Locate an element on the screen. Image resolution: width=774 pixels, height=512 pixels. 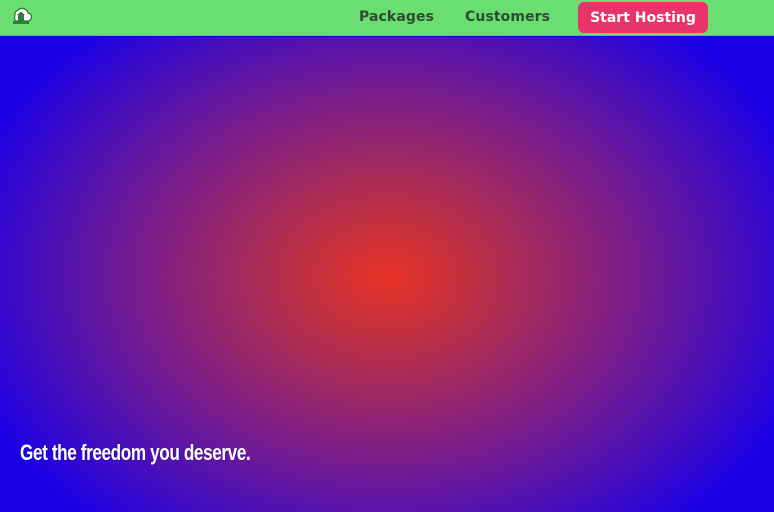
nav-link-customers: Customers is located at coordinates (507, 17).